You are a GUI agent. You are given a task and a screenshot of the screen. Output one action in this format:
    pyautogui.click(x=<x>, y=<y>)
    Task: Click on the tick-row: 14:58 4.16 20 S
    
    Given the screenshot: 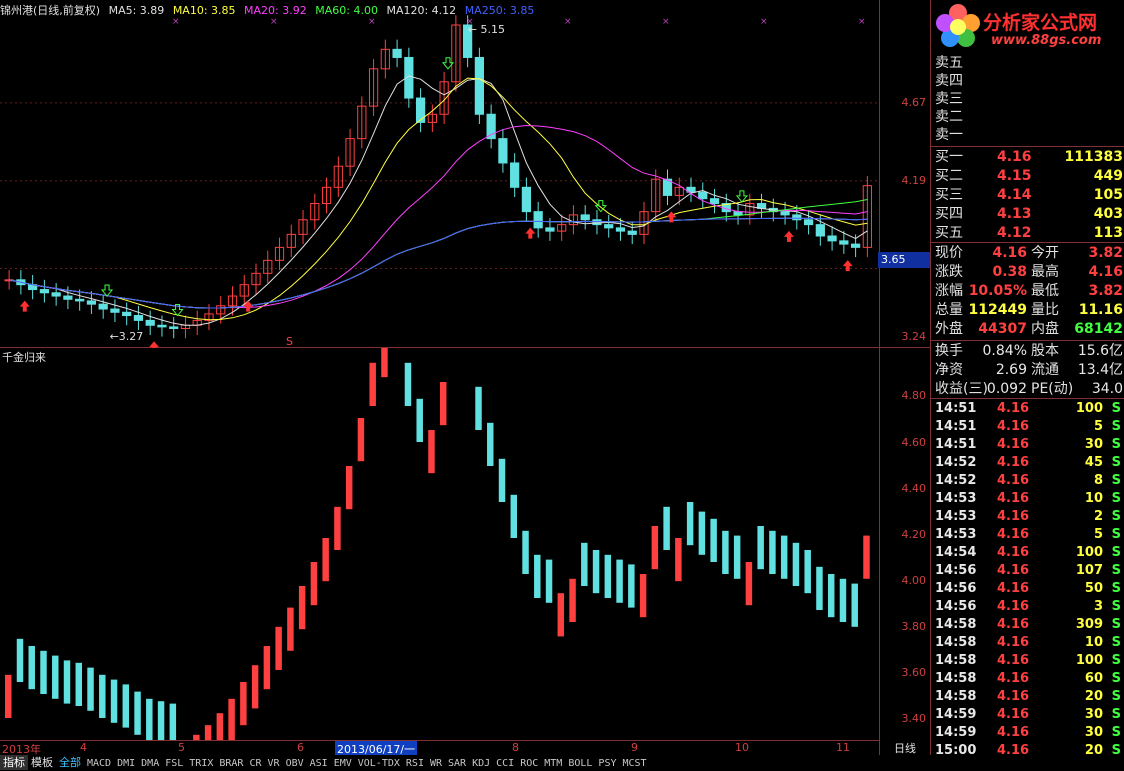 What is the action you would take?
    pyautogui.click(x=1027, y=697)
    